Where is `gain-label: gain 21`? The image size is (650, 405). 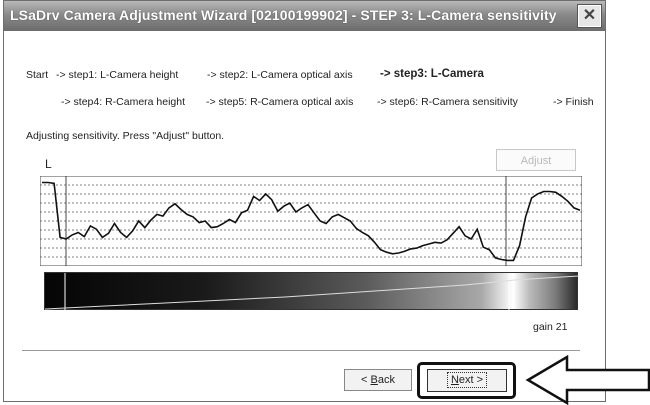 gain-label: gain 21 is located at coordinates (550, 327).